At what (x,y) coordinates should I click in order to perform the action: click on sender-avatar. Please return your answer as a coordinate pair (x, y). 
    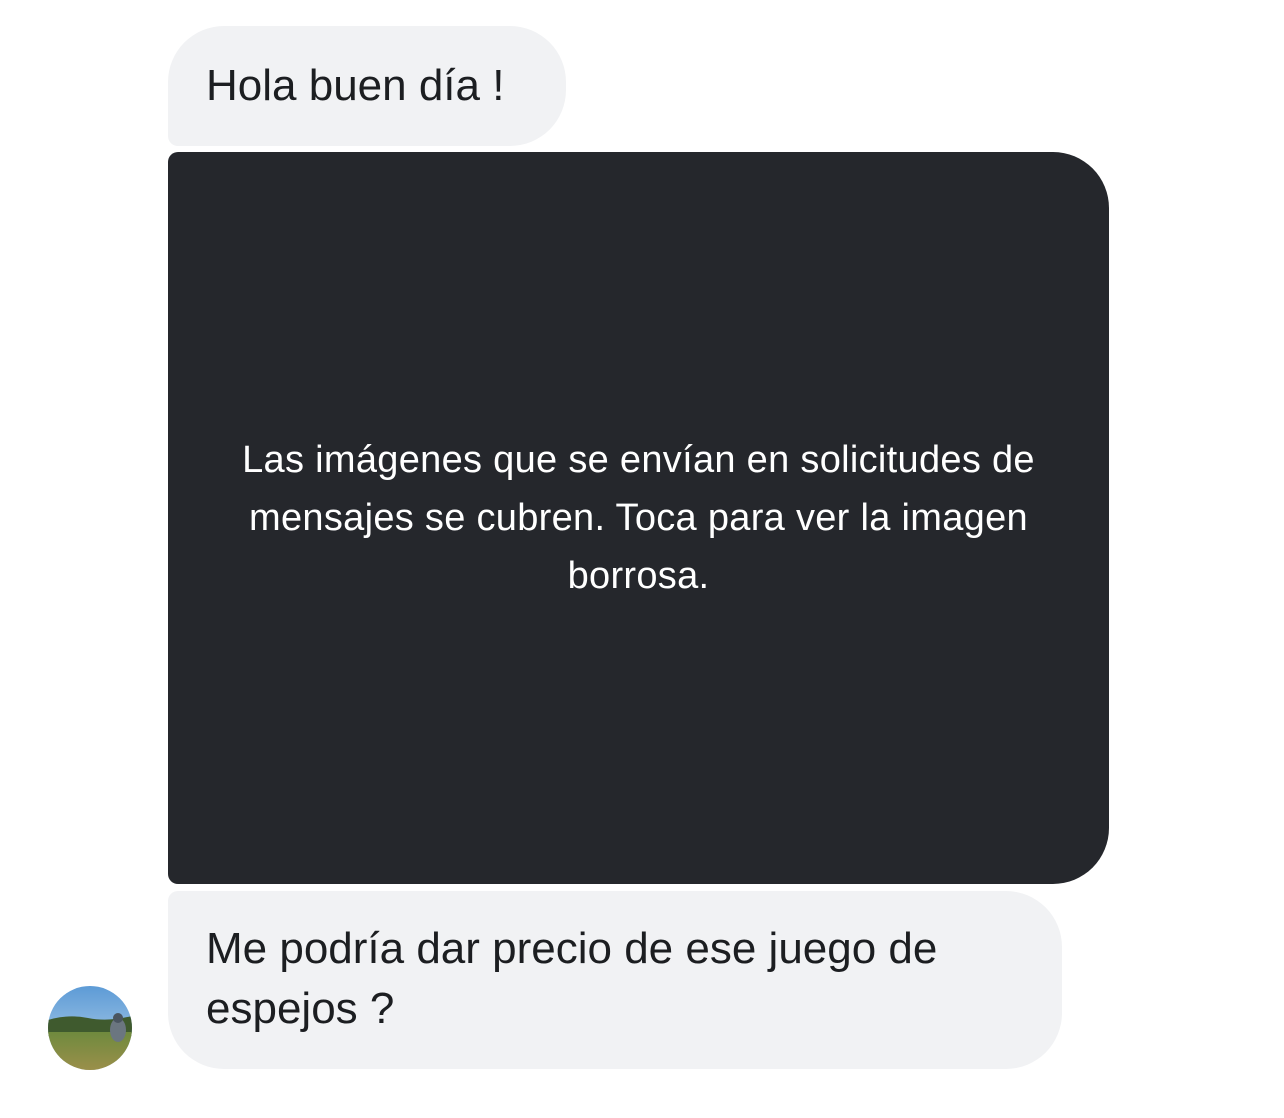
    Looking at the image, I should click on (90, 1028).